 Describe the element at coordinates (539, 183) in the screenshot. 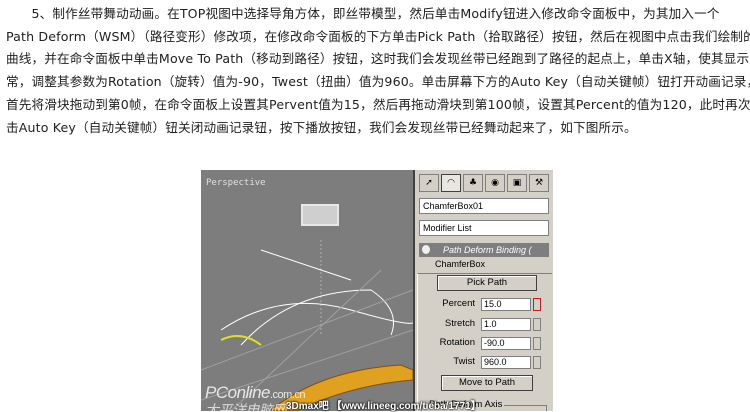

I see `utilities-tab-icon: ⚒` at that location.